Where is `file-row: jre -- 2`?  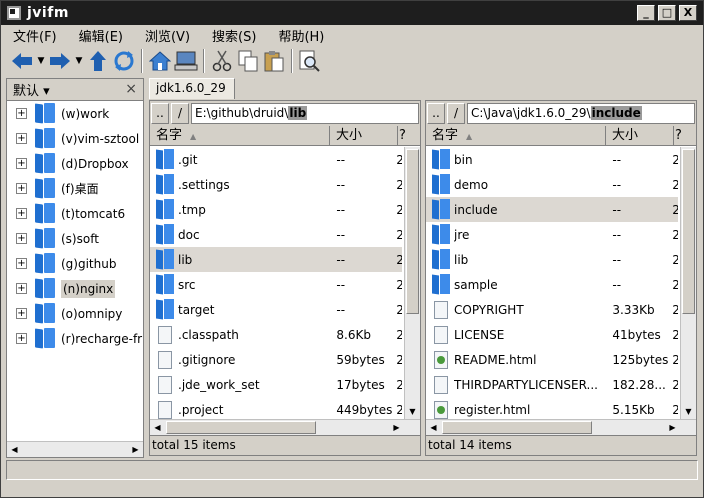 file-row: jre -- 2 is located at coordinates (552, 234).